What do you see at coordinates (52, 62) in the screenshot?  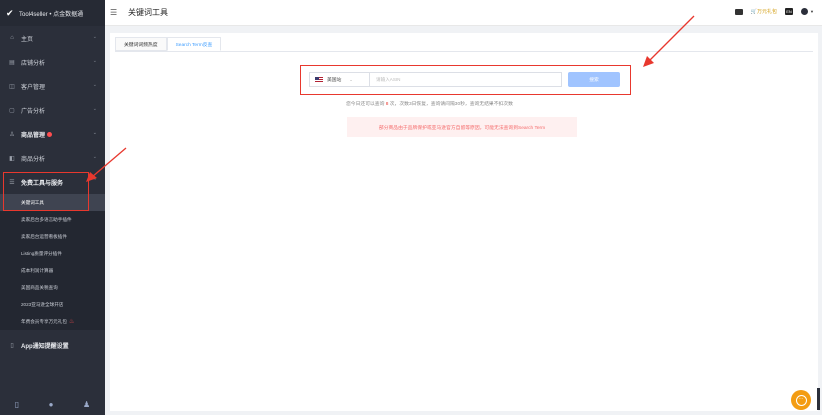 I see `sidebar-item-store: ▤ 店铺分析 ⌄` at bounding box center [52, 62].